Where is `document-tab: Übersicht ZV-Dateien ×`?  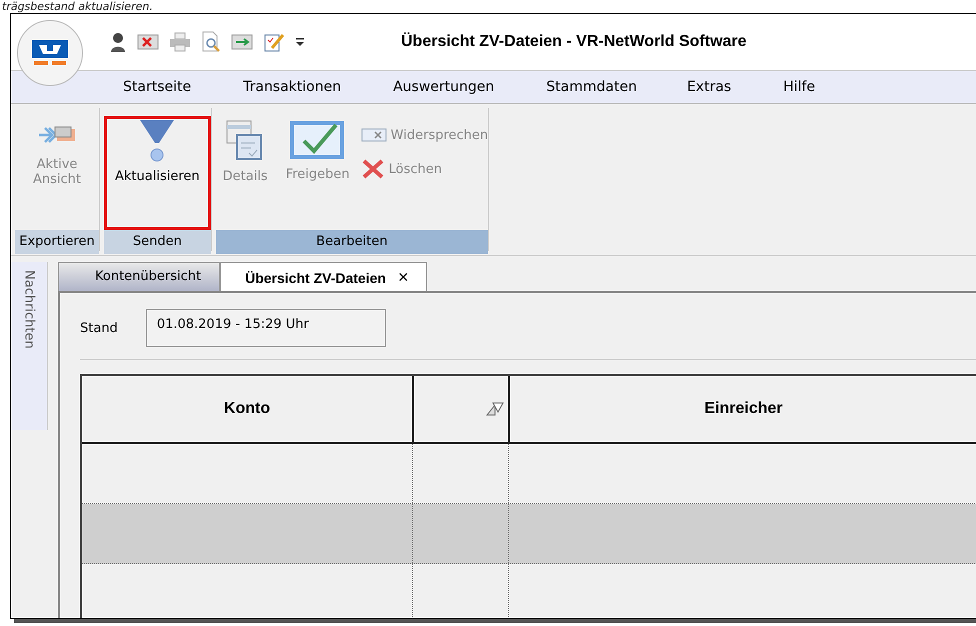
document-tab: Übersicht ZV-Dateien × is located at coordinates (324, 276).